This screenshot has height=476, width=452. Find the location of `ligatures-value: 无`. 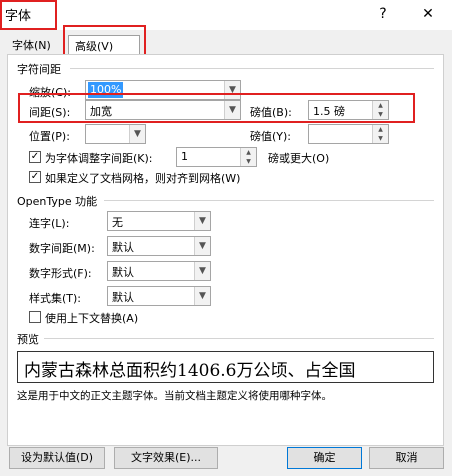

ligatures-value: 无 is located at coordinates (117, 222).